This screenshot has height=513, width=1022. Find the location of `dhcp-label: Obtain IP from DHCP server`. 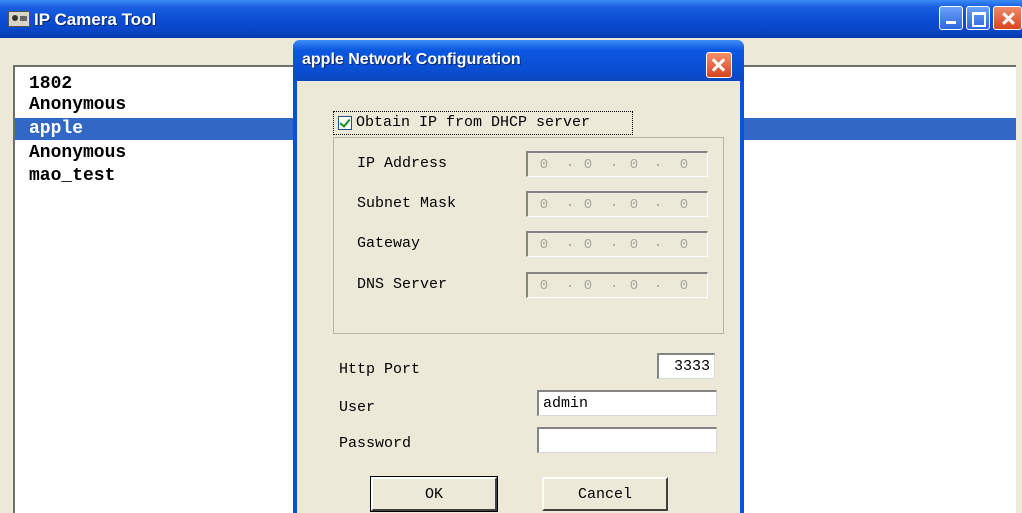

dhcp-label: Obtain IP from DHCP server is located at coordinates (473, 122).